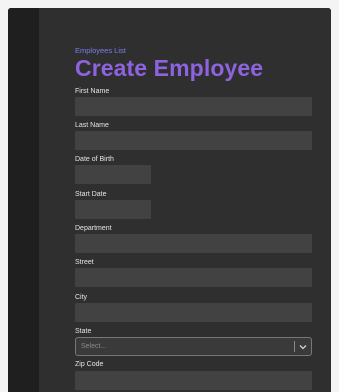 The width and height of the screenshot is (339, 392). What do you see at coordinates (193, 380) in the screenshot?
I see `zip-code-field` at bounding box center [193, 380].